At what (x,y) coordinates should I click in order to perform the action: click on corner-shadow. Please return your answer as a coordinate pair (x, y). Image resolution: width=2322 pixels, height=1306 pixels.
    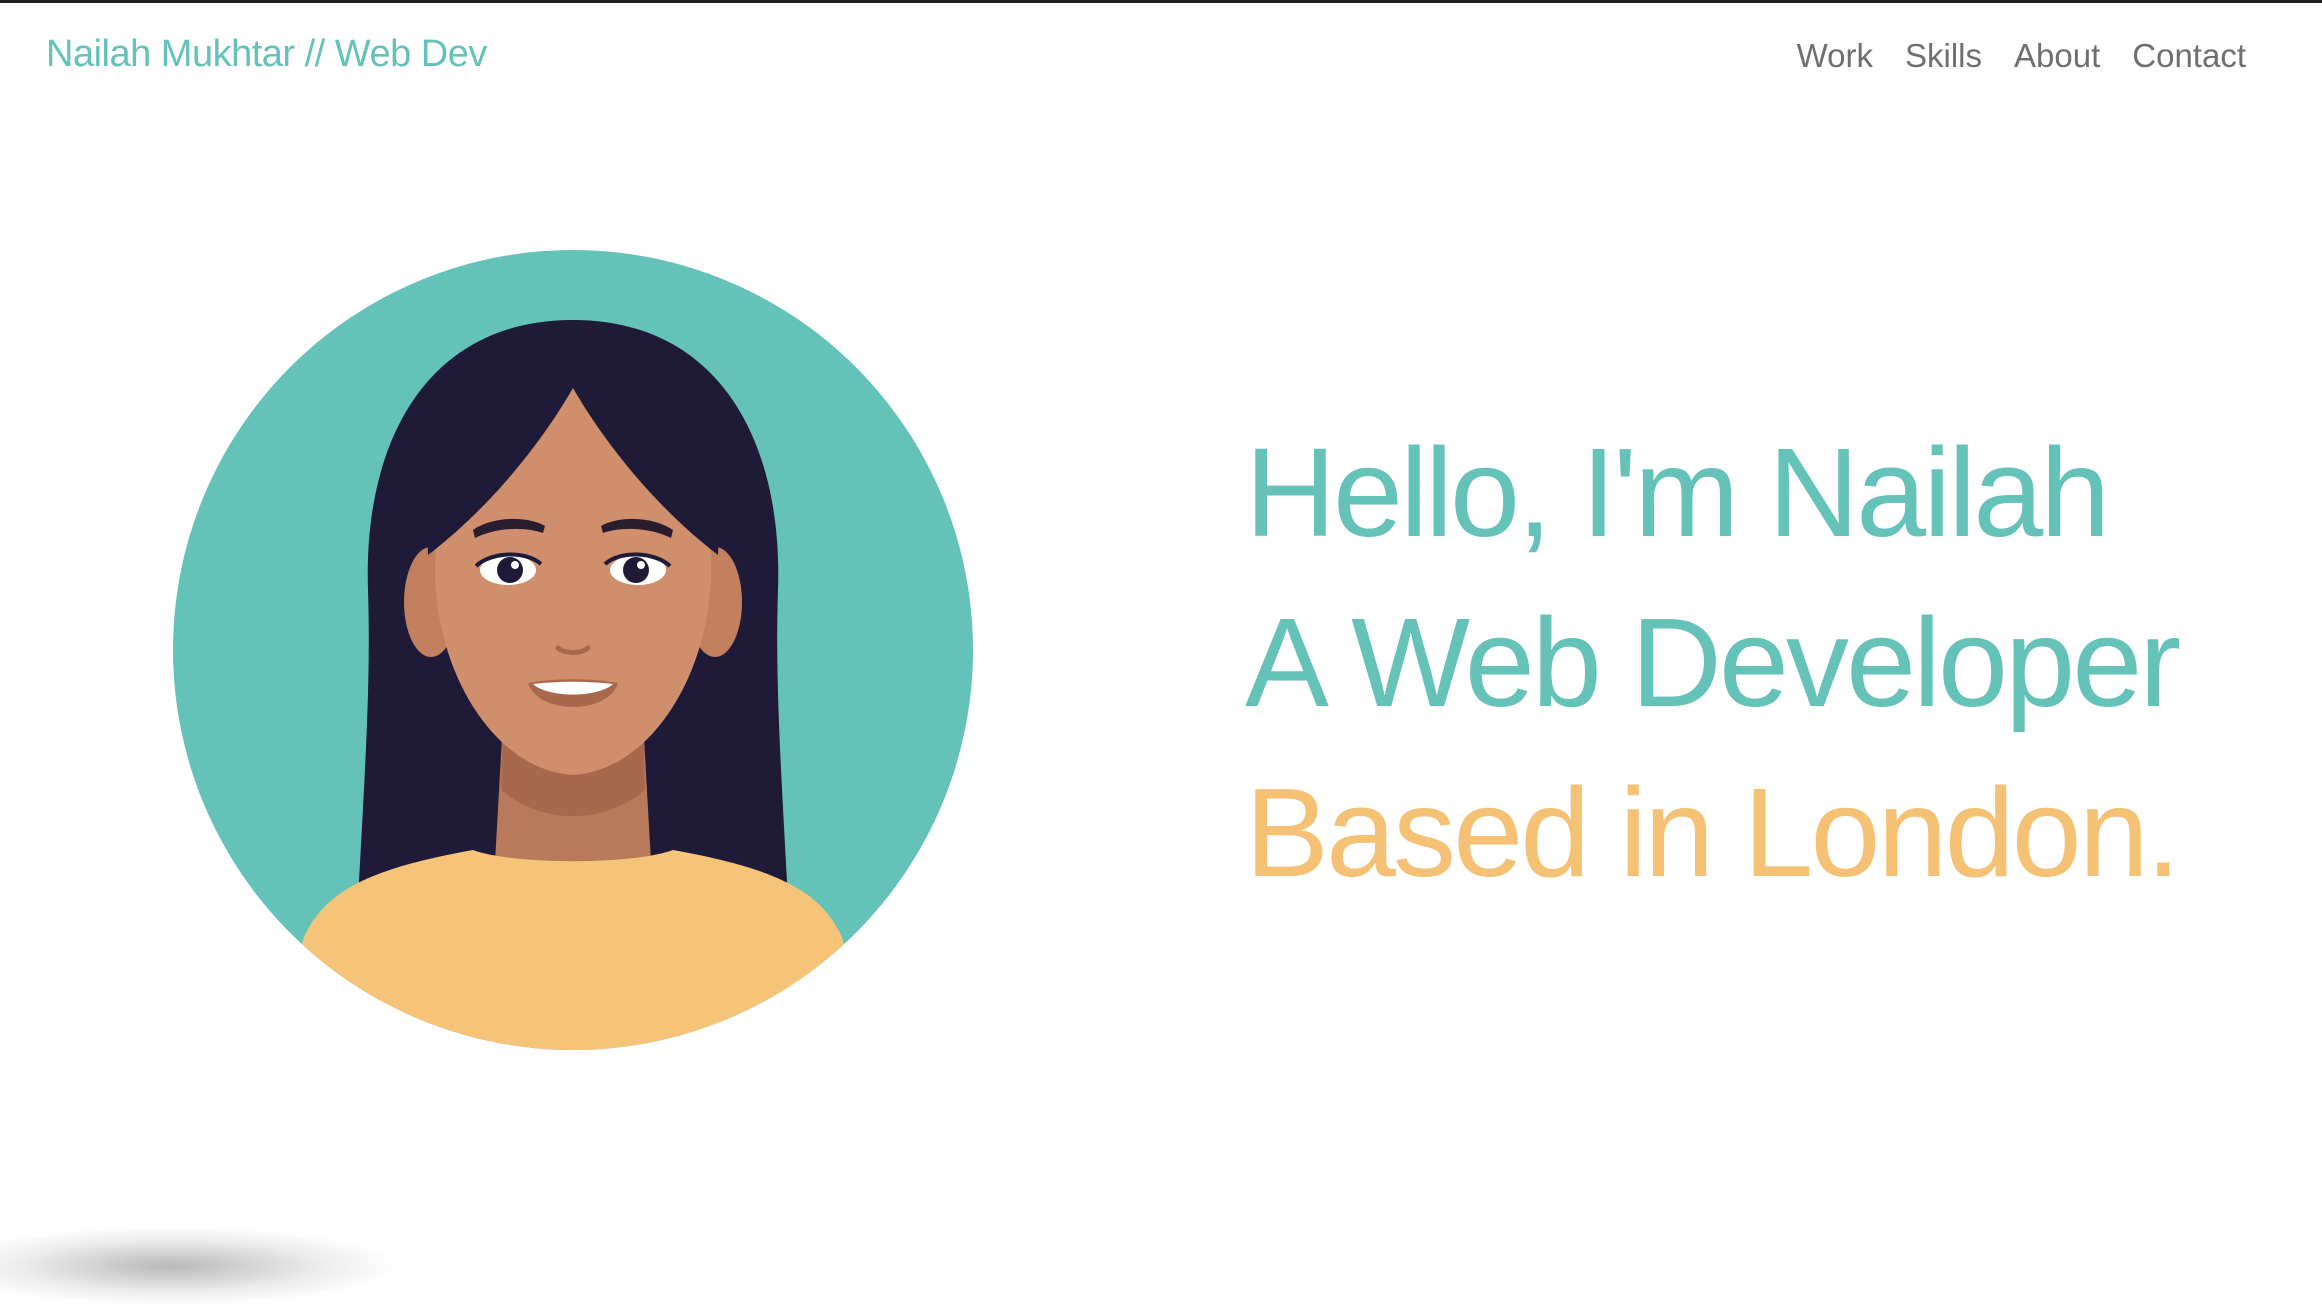
    Looking at the image, I should click on (200, 1266).